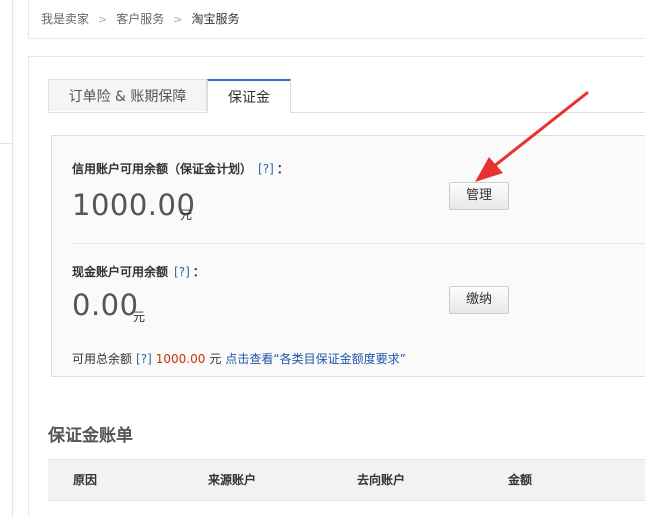 The image size is (645, 517). I want to click on credit-balance-label-row: 信用账户可用余额（保证金计划） [?]：, so click(180, 168).